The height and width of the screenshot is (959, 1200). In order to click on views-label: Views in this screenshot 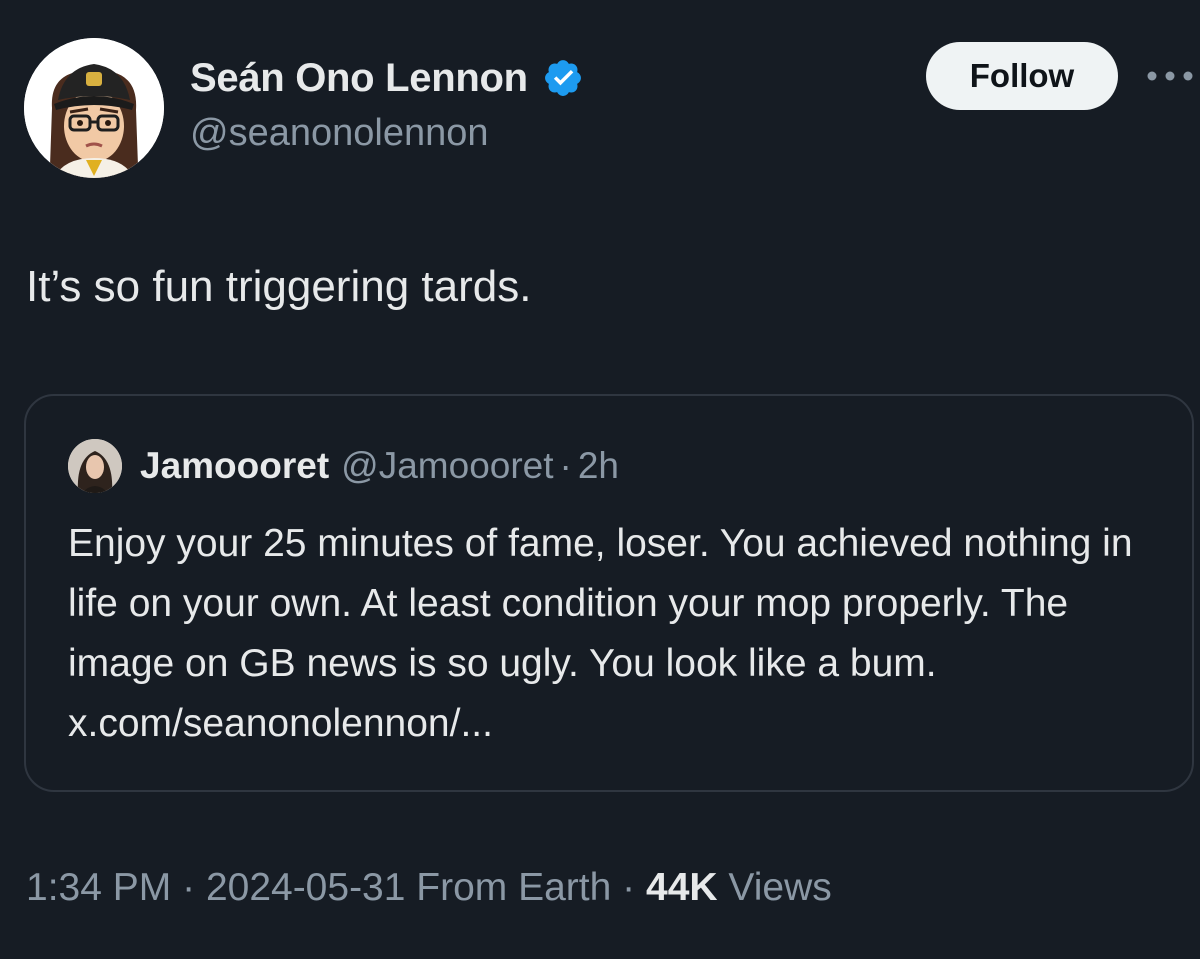, I will do `click(780, 887)`.